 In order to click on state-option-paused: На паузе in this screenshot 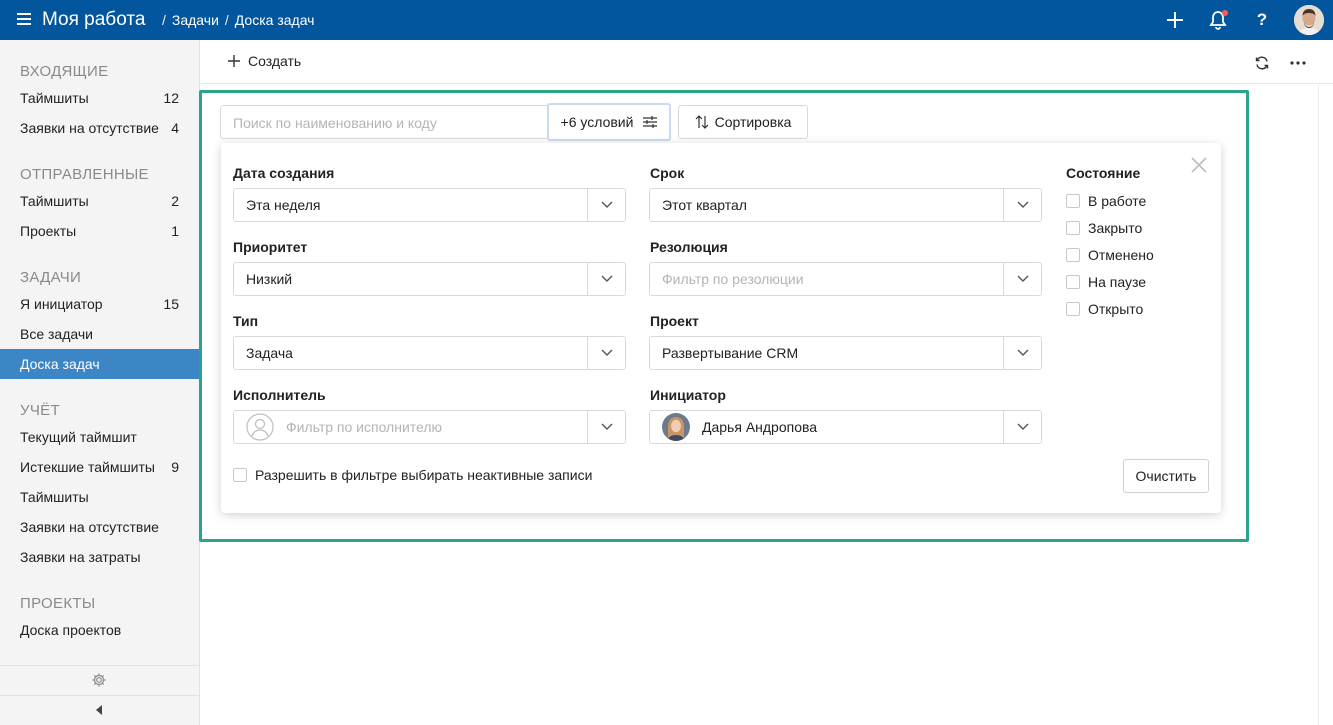, I will do `click(1106, 282)`.